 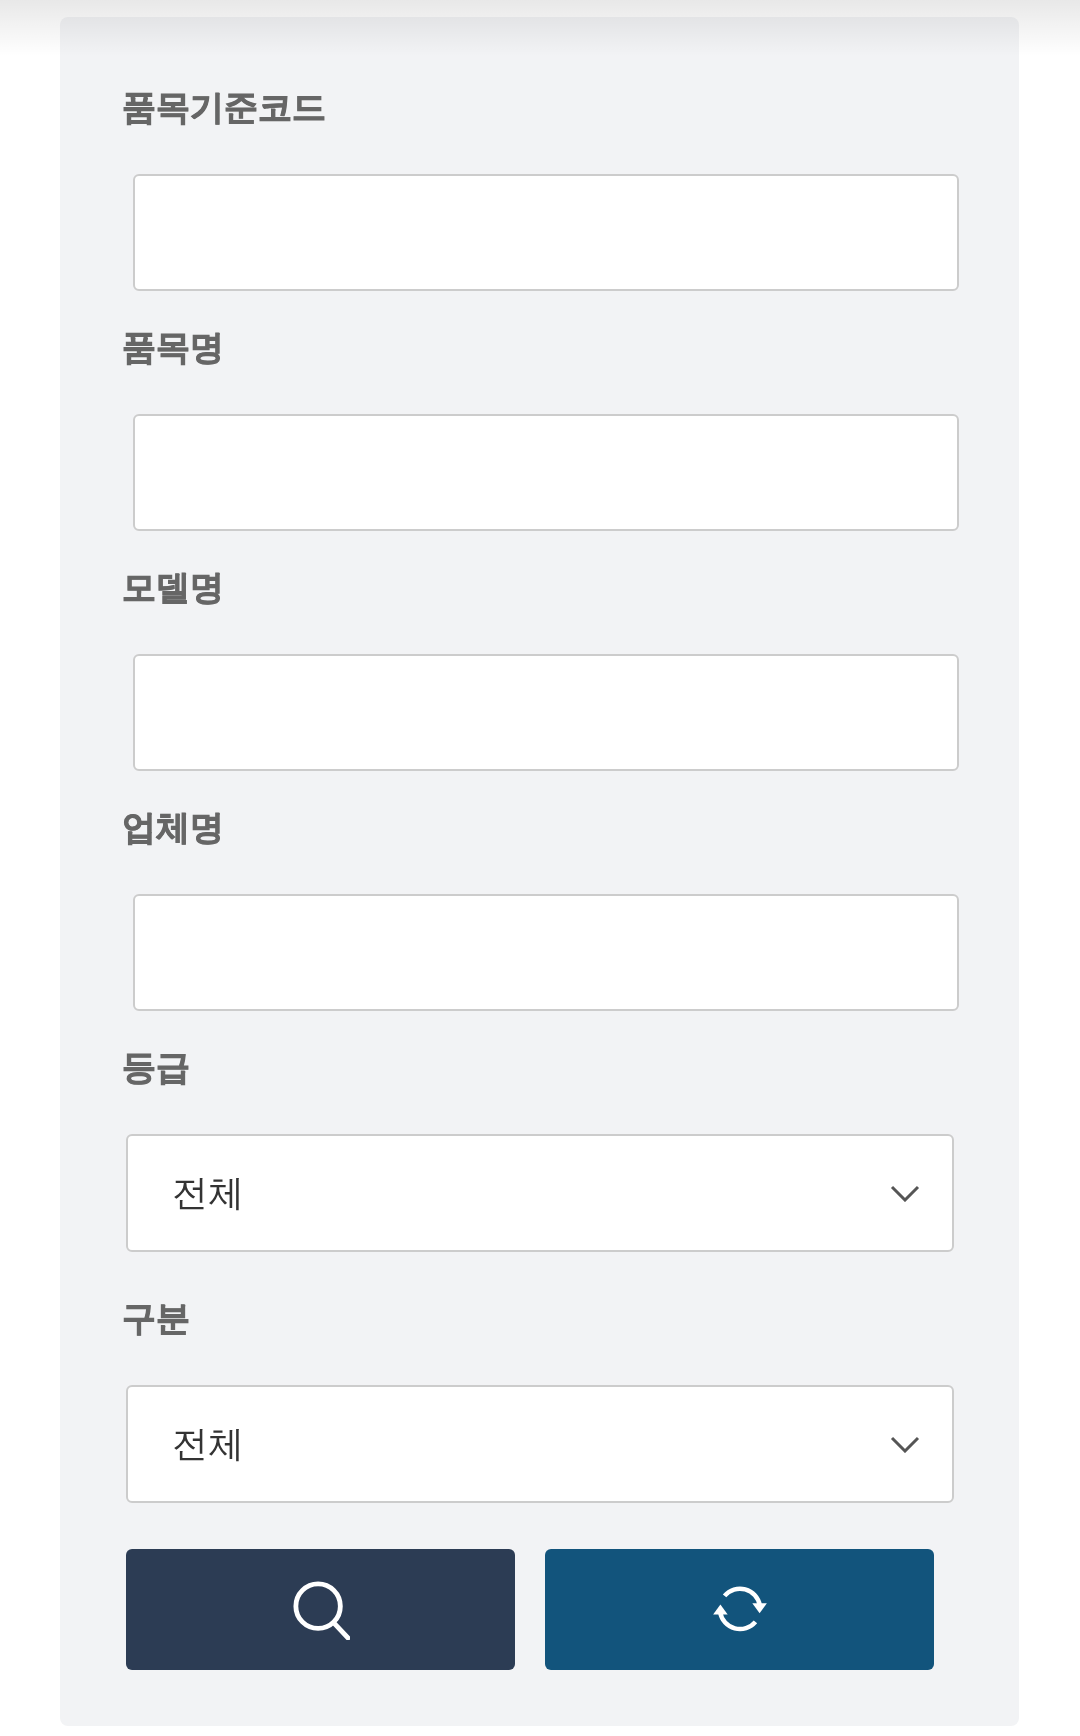 I want to click on refresh-button, so click(x=739, y=1609).